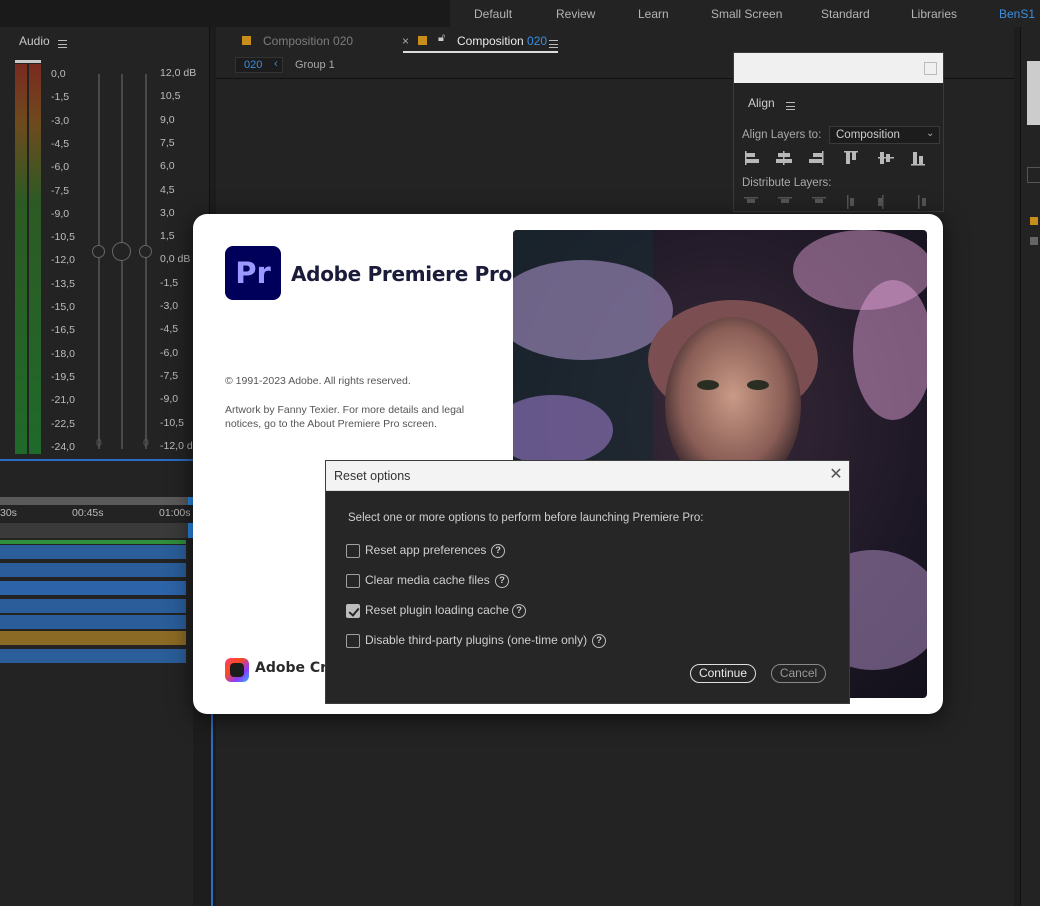 This screenshot has height=906, width=1040. I want to click on timeline-green-bar, so click(93, 542).